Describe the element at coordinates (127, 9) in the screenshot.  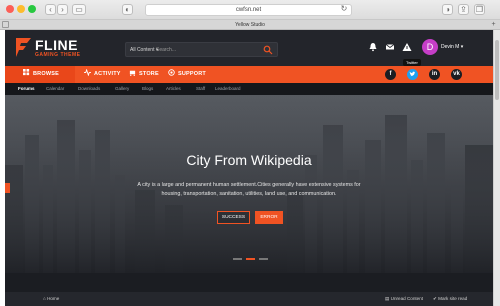
I see `privacy-shield-icon: ◐` at that location.